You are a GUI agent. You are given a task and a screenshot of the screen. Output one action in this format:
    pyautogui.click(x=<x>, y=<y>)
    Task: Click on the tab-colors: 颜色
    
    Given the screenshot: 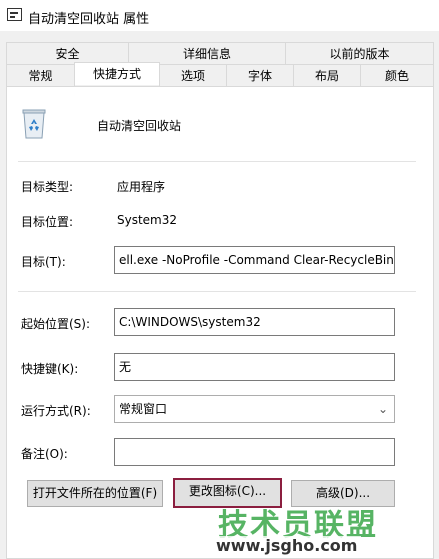 What is the action you would take?
    pyautogui.click(x=397, y=75)
    